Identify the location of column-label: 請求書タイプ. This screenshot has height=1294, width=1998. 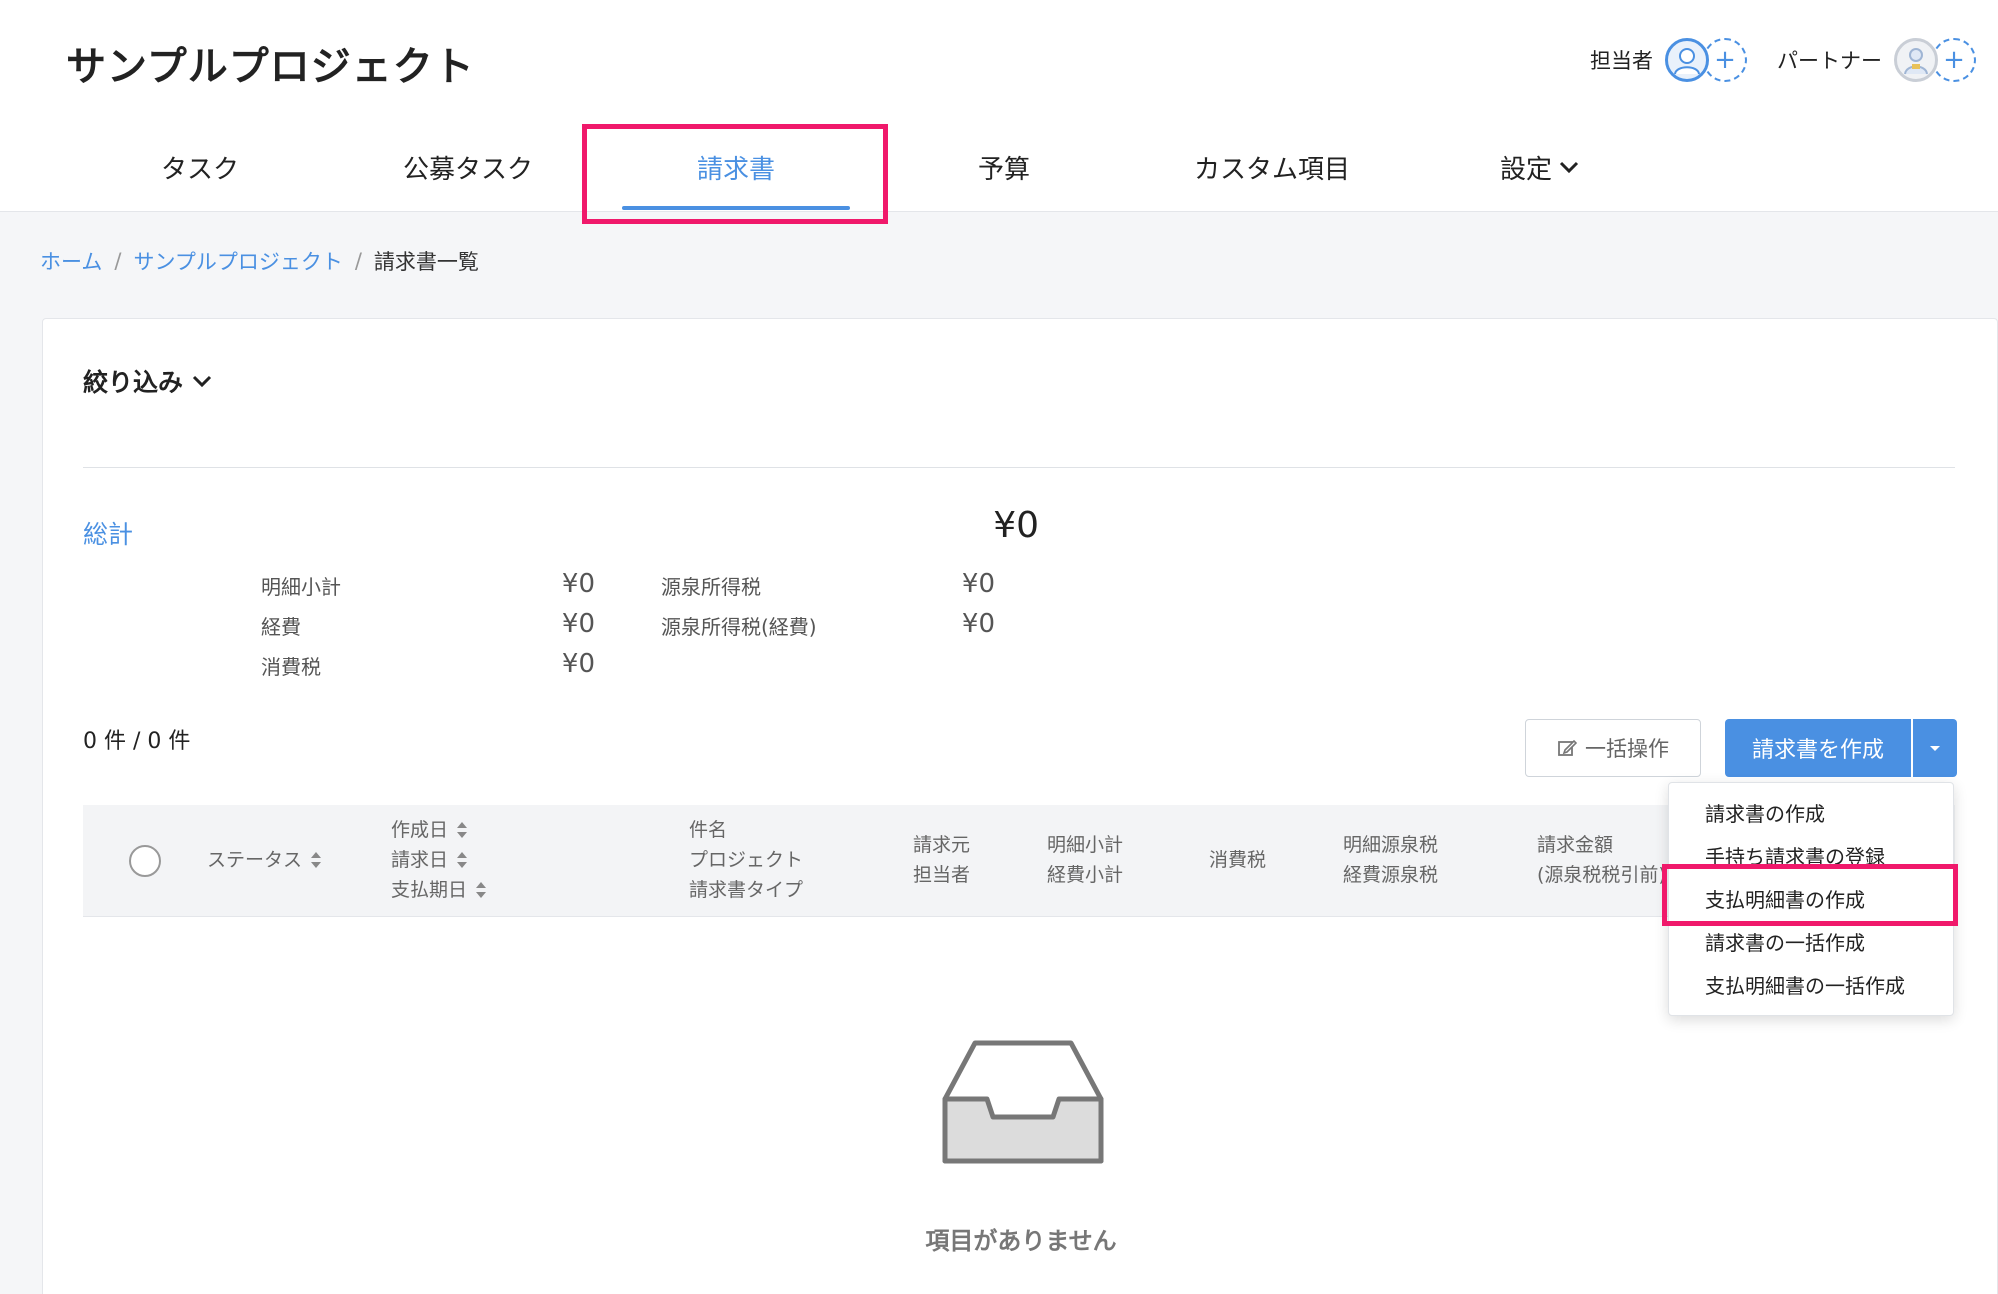
(746, 890).